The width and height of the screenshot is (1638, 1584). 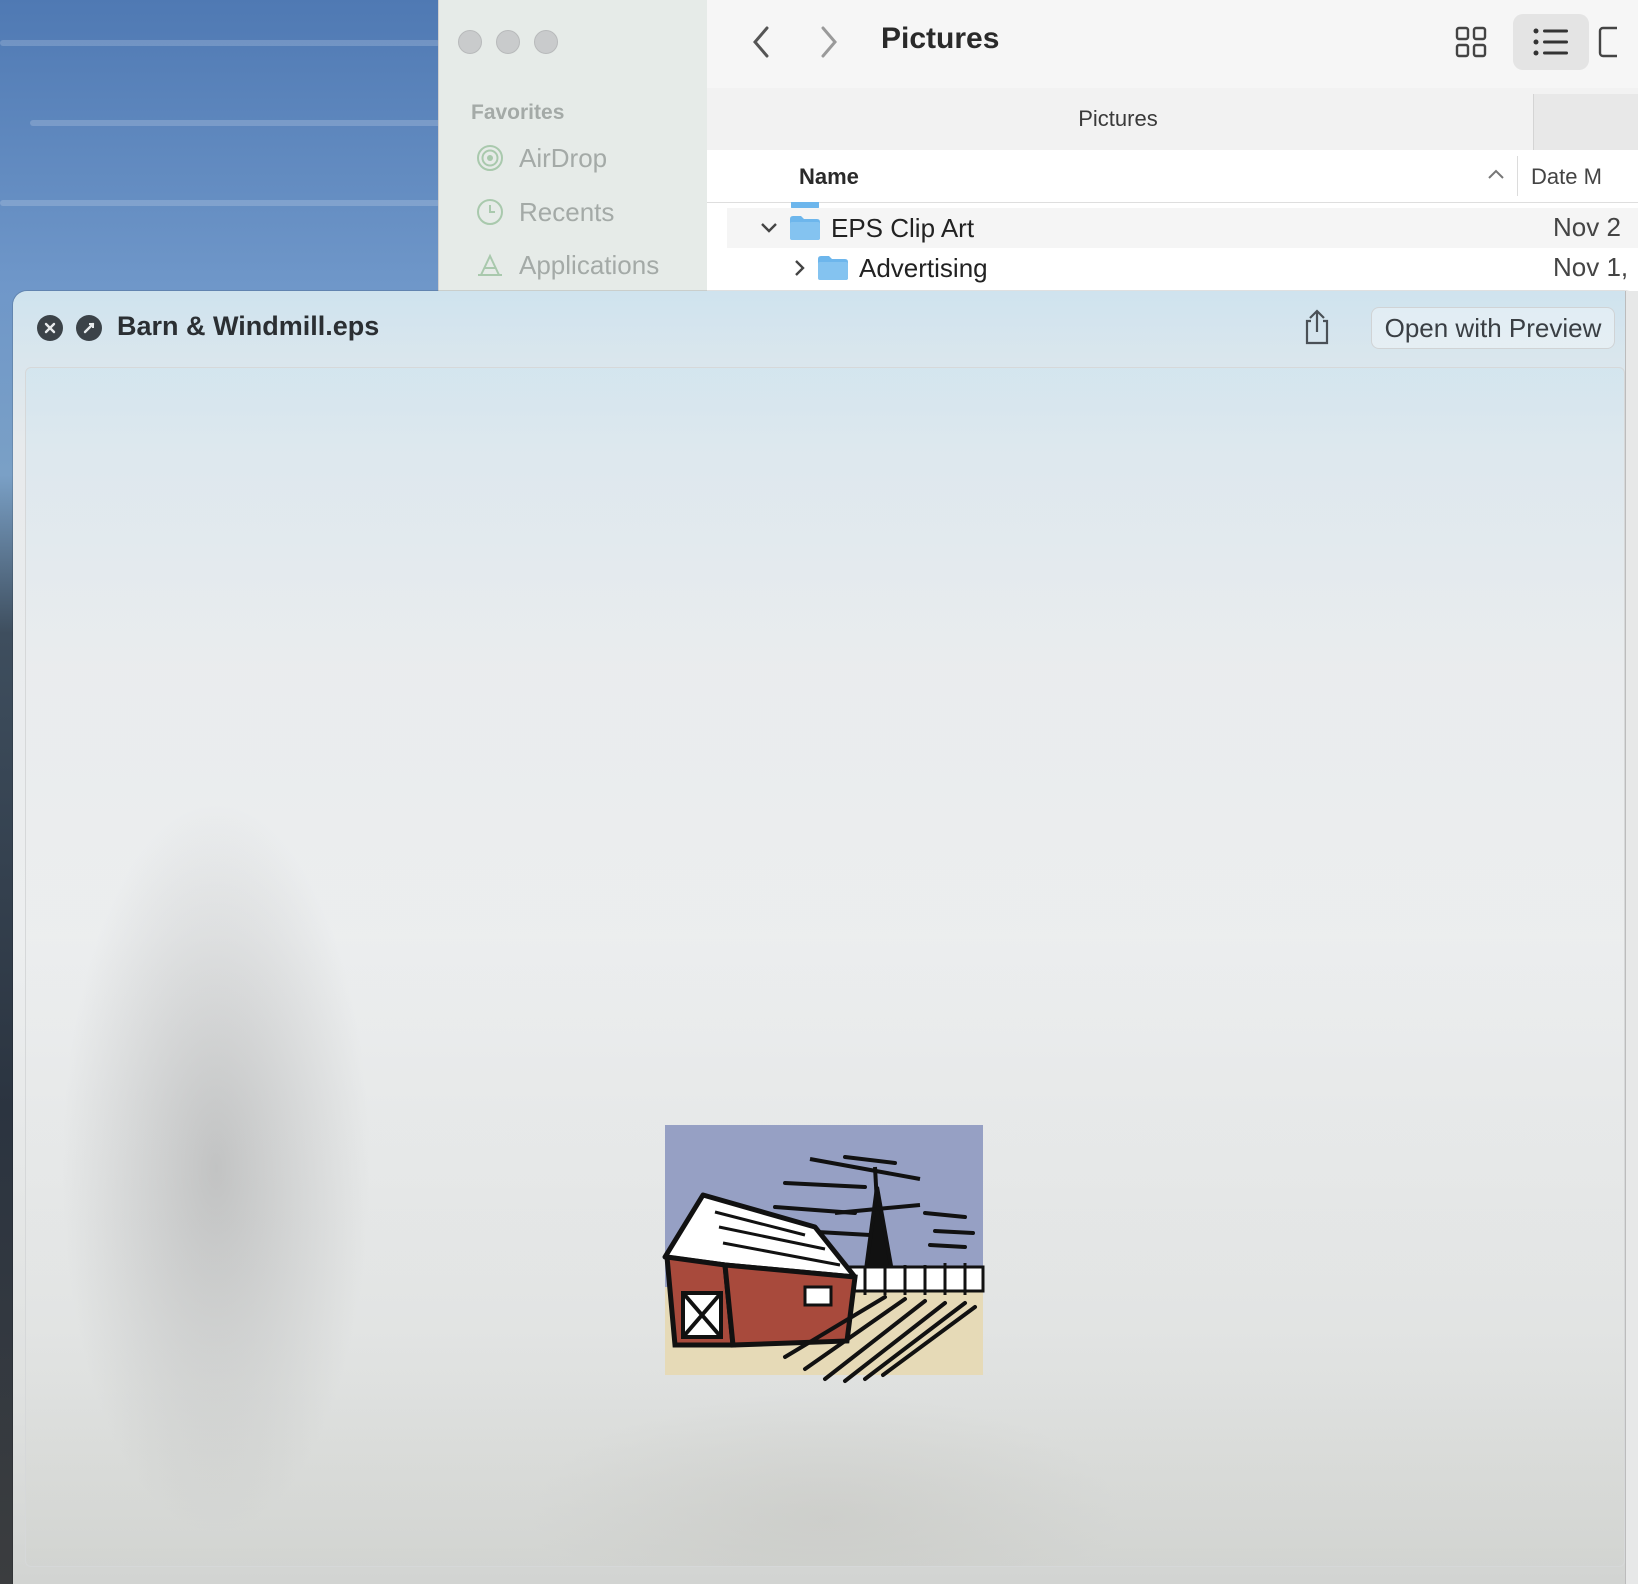 What do you see at coordinates (1496, 174) in the screenshot?
I see `sort-ascending-icon` at bounding box center [1496, 174].